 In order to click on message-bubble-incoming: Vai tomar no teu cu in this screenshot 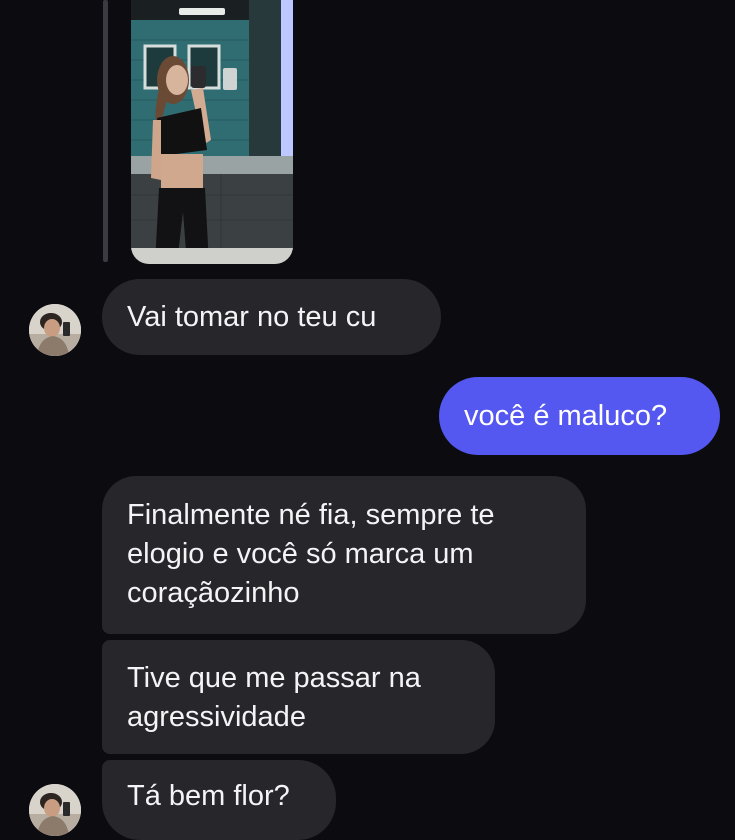, I will do `click(271, 317)`.